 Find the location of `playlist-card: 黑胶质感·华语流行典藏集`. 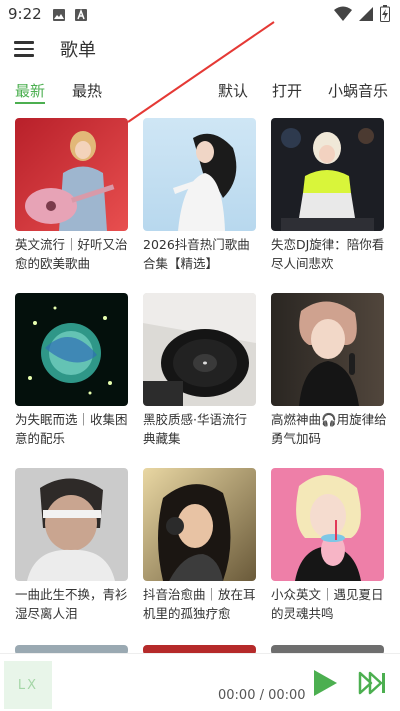

playlist-card: 黑胶质感·华语流行典藏集 is located at coordinates (199, 370).